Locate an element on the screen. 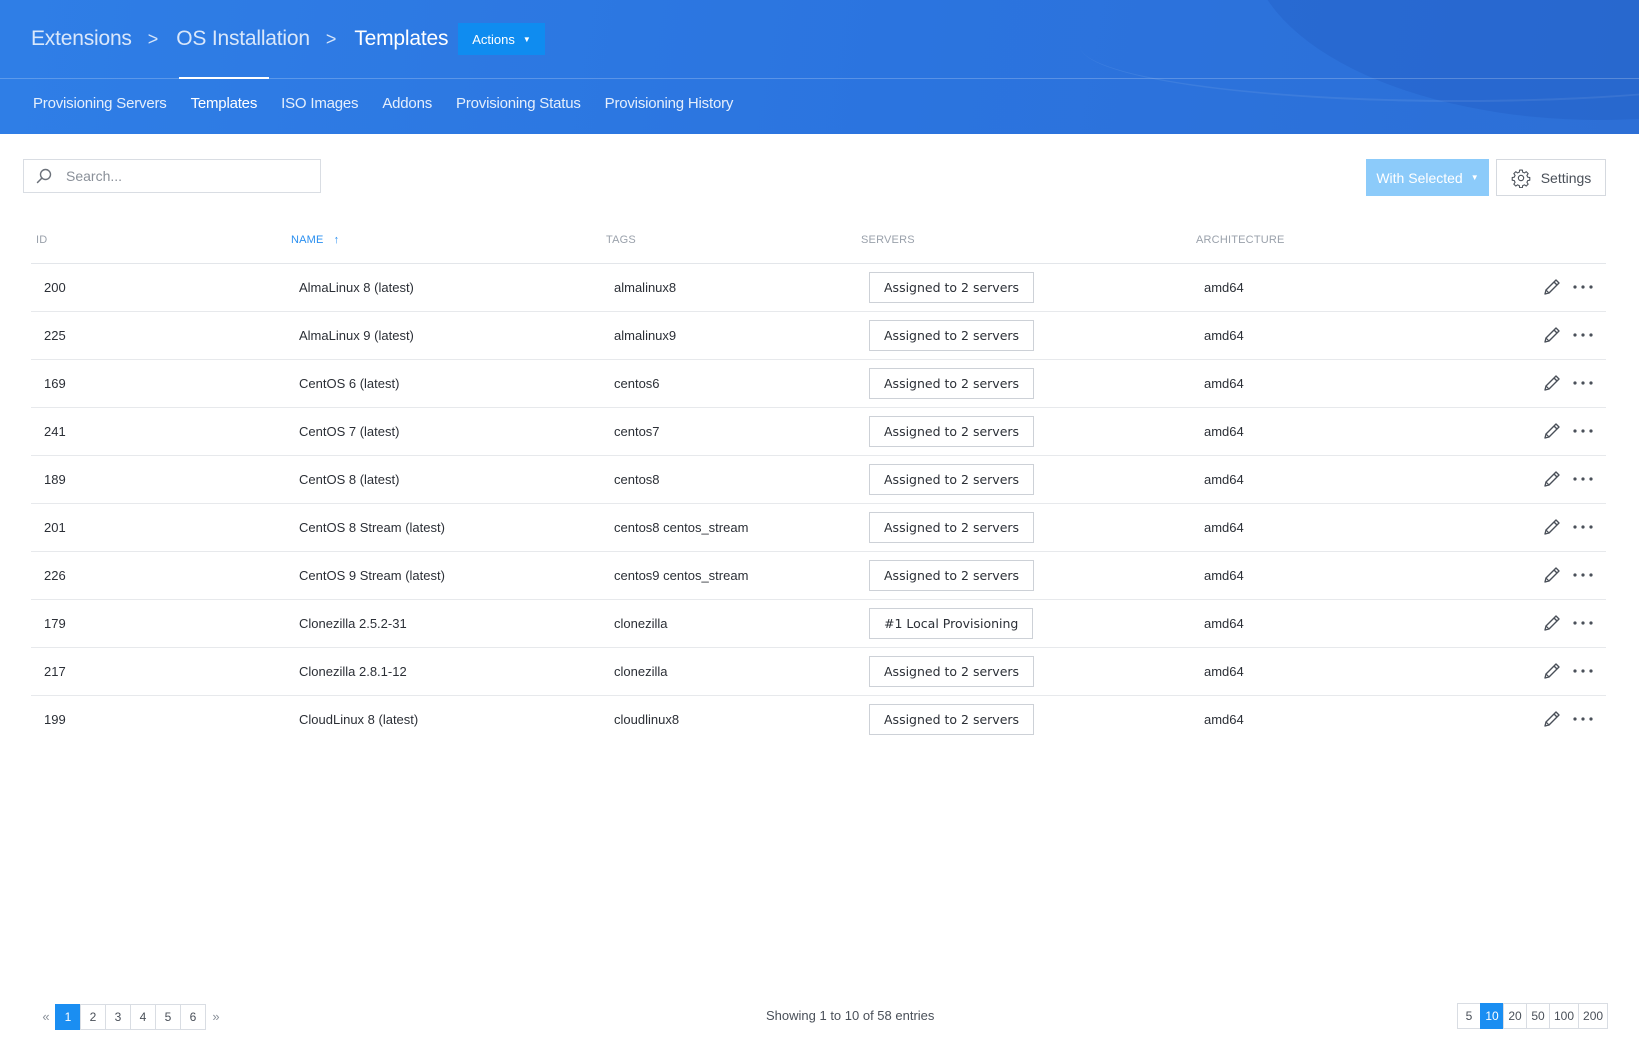 The width and height of the screenshot is (1639, 1043). page-6-button: 6 is located at coordinates (193, 1016).